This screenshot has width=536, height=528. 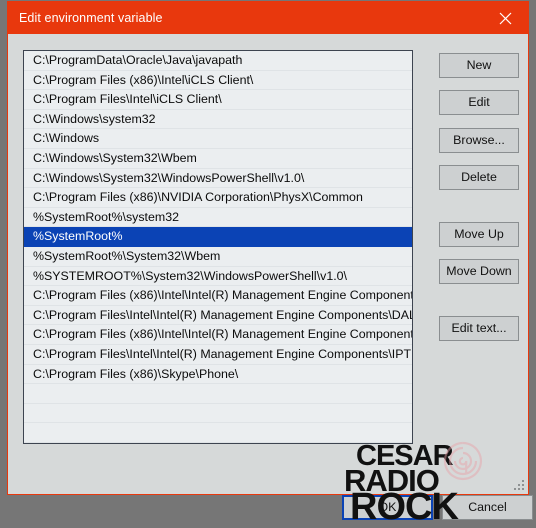 I want to click on list-item: %SystemRoot%\System32\Wbem, so click(x=218, y=257).